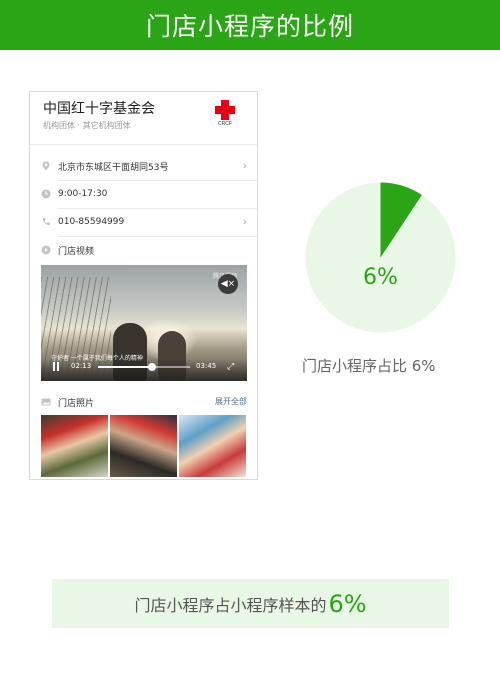 This screenshot has height=695, width=500. I want to click on photos-section-header: 门店照片 展开全部, so click(144, 402).